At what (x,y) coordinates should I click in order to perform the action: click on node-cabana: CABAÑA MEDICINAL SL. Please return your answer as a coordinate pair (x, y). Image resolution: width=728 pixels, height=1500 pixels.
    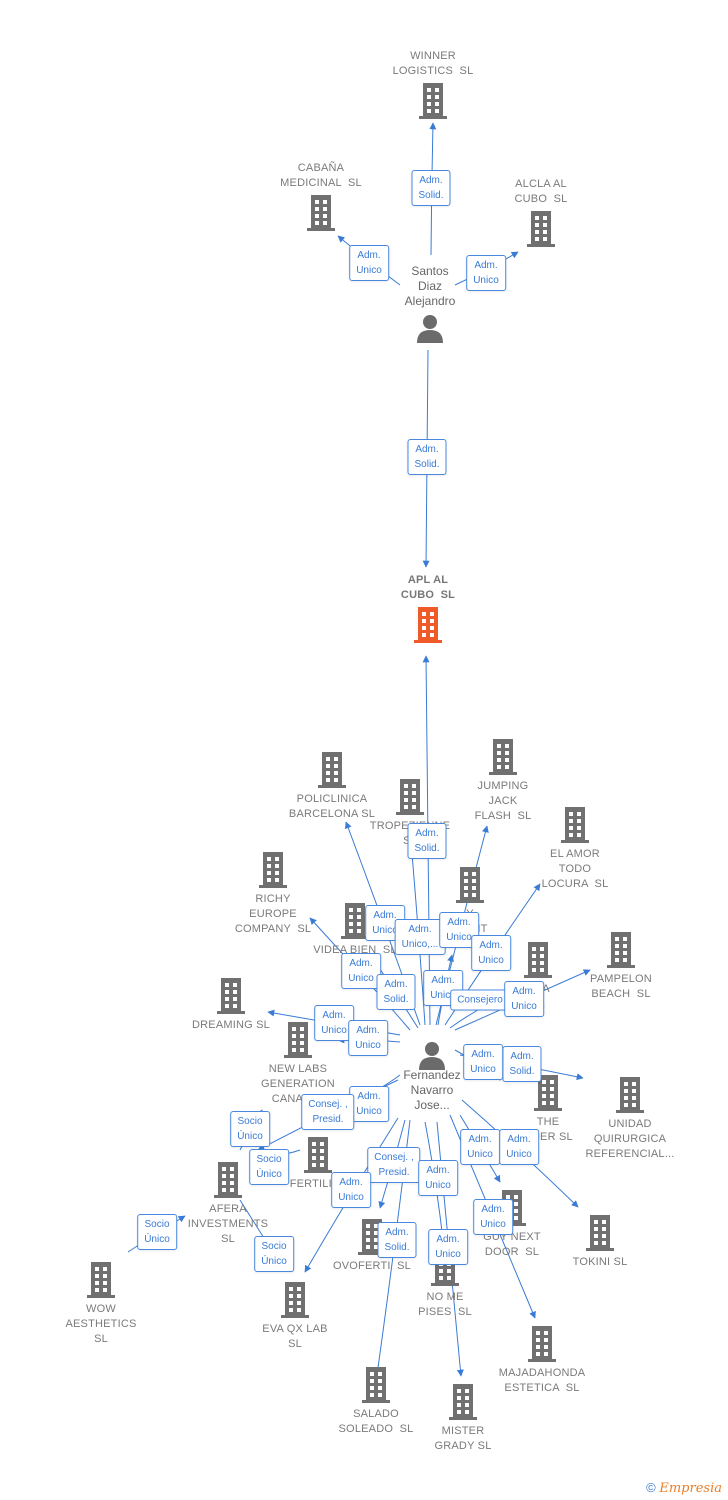
    Looking at the image, I should click on (321, 196).